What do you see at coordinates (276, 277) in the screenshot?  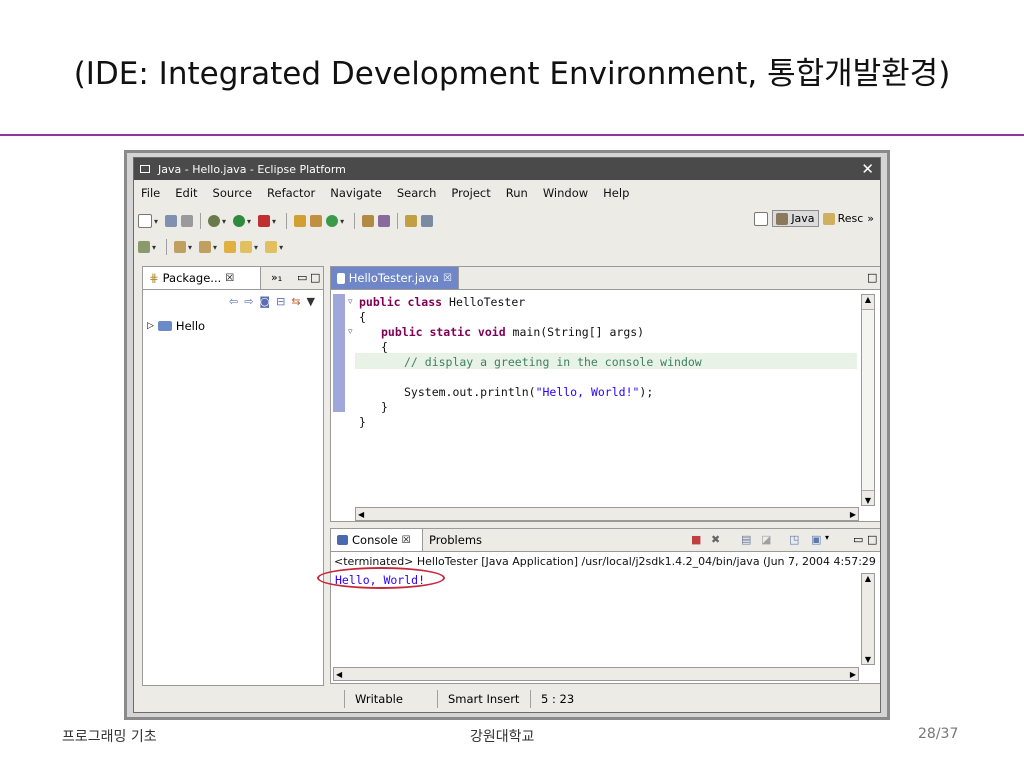 I see `more-views-icon: »₁` at bounding box center [276, 277].